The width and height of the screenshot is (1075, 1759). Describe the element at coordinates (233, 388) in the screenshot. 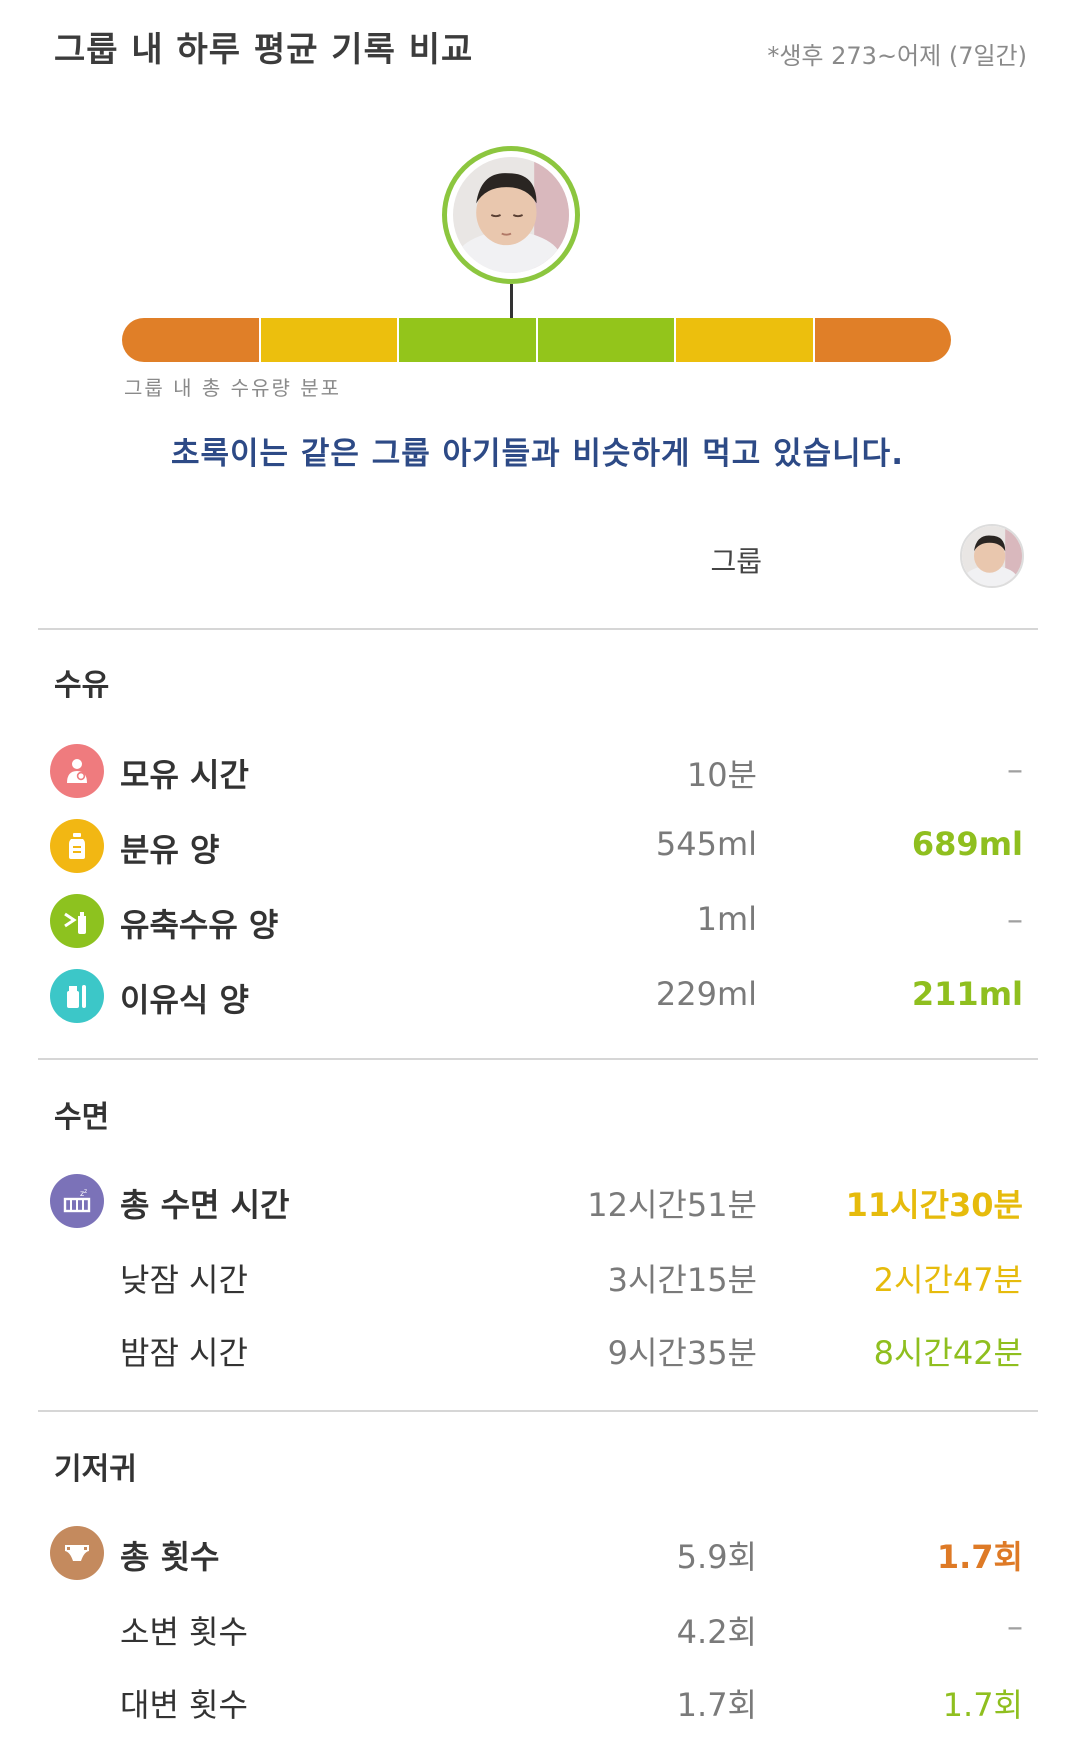

I see `distribution-label: 그룹 내 총 수유량 분포` at that location.